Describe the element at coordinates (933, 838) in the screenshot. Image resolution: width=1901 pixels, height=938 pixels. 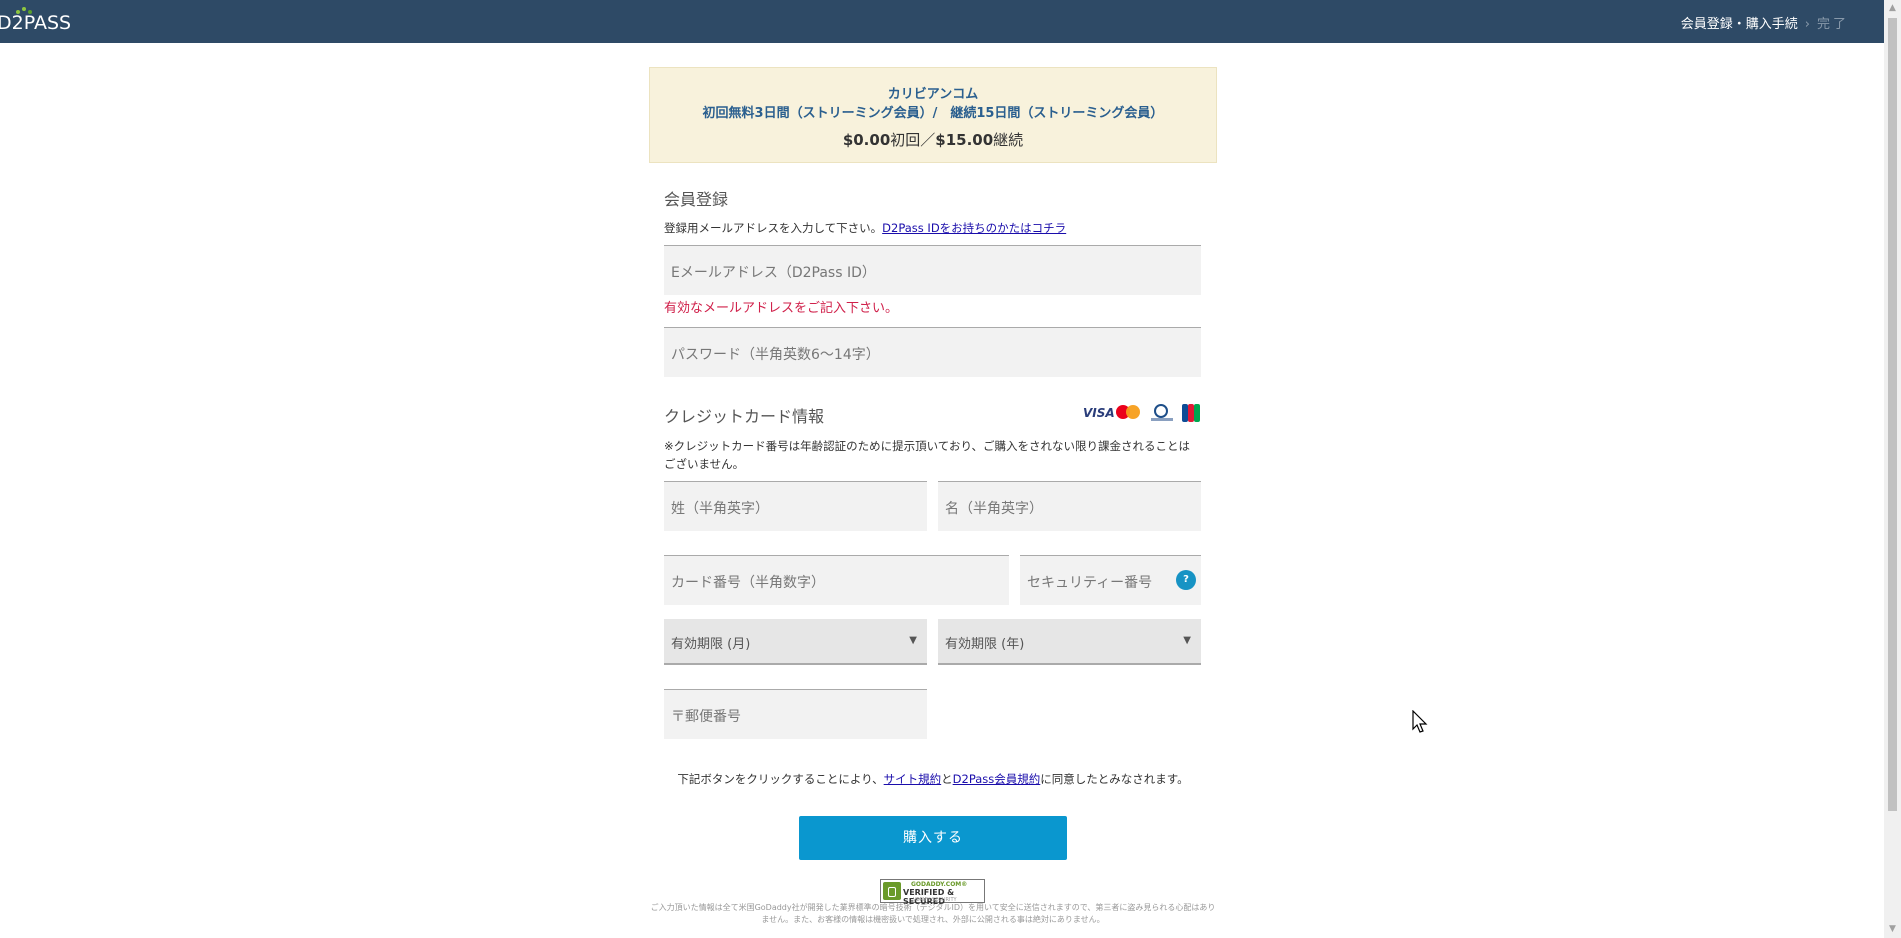
I see `purchase-button: 購入する` at that location.